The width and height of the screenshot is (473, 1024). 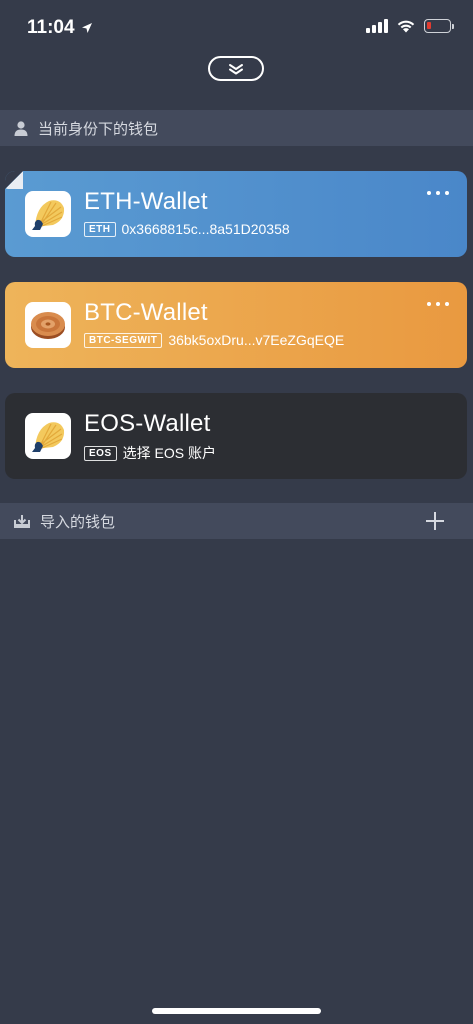 I want to click on imported-wallets-section-header: 导入的钱包, so click(x=236, y=521).